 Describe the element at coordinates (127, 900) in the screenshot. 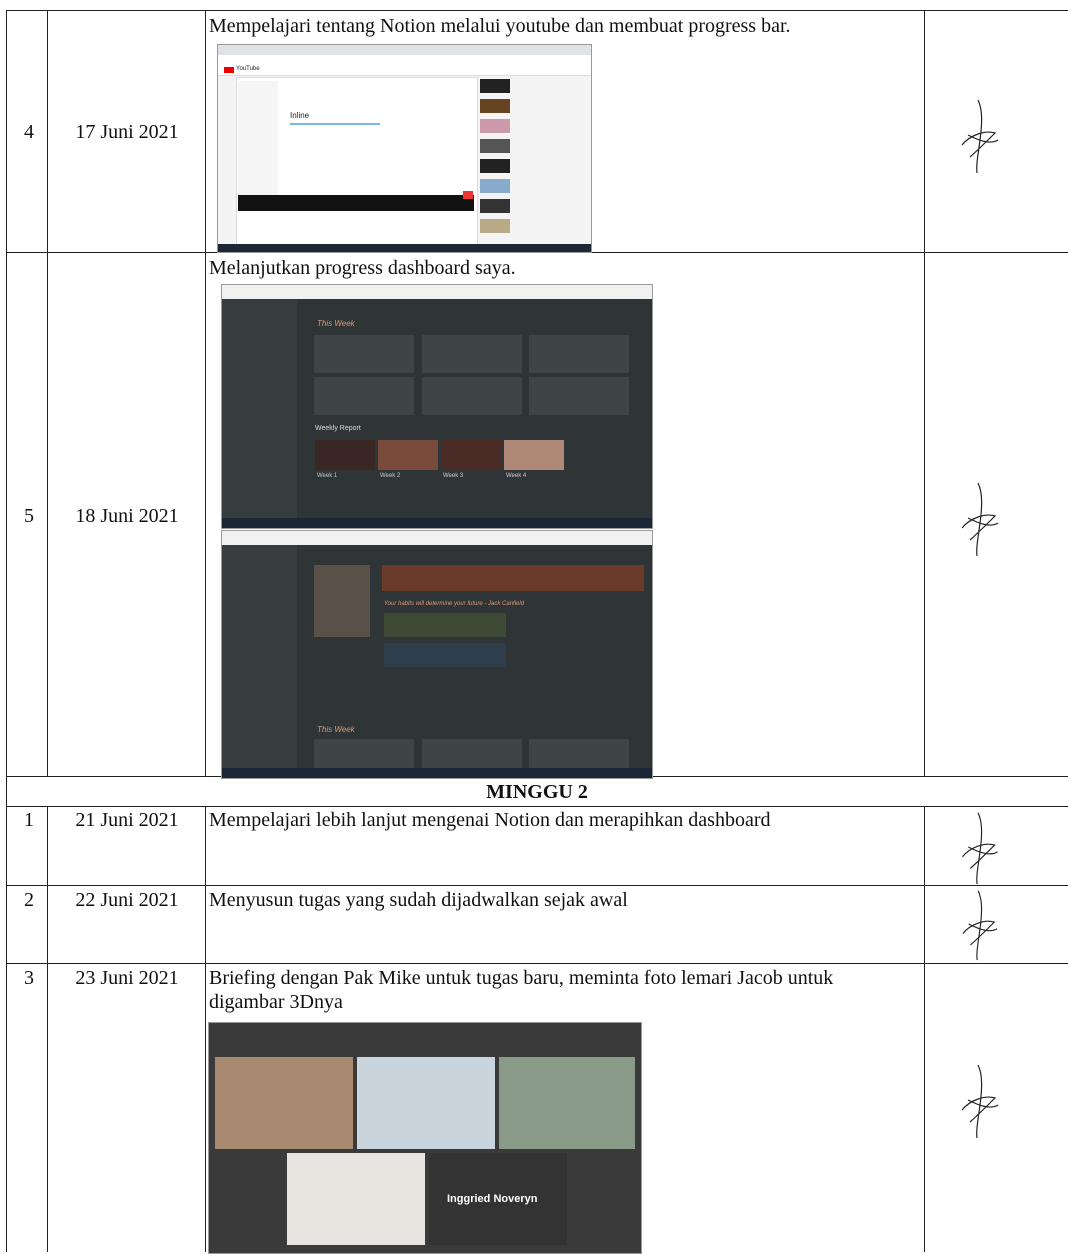

I see `row-date: 22 Juni 2021` at that location.